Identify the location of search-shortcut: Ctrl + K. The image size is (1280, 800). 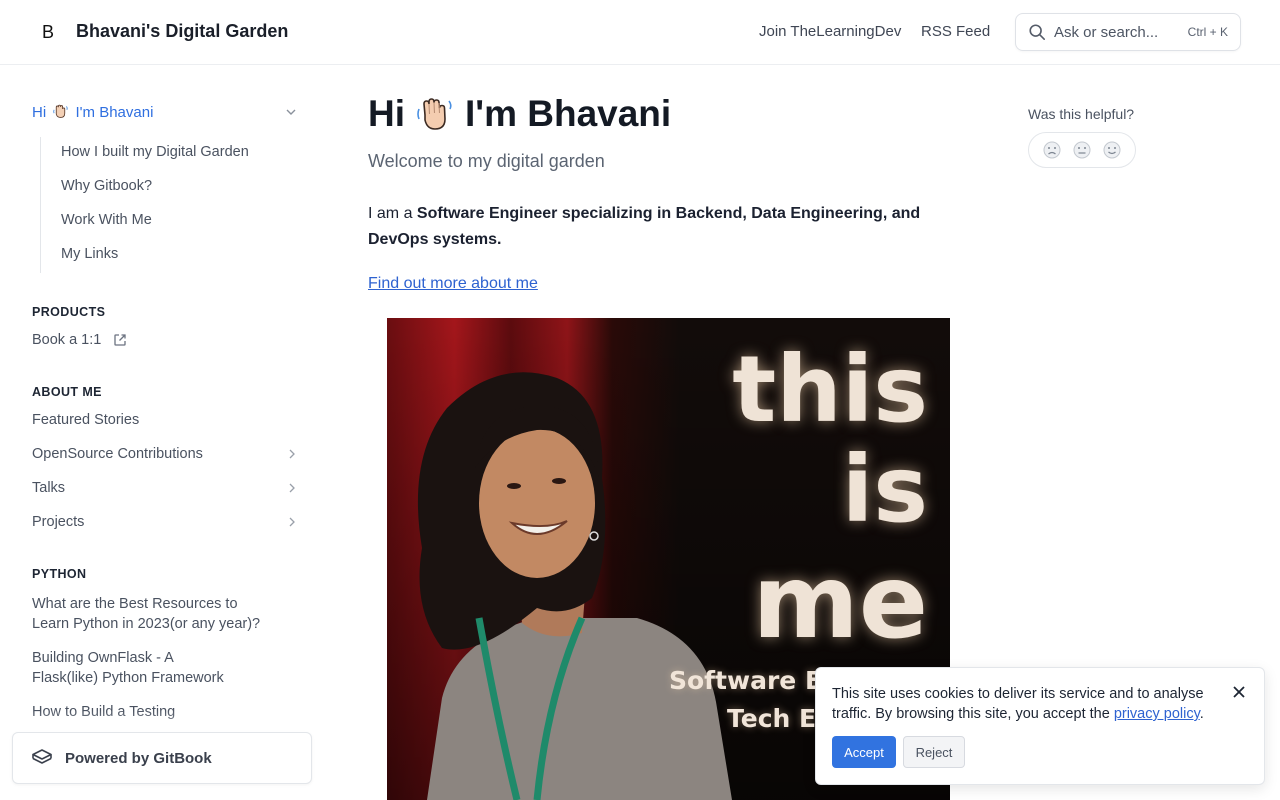
(1207, 32).